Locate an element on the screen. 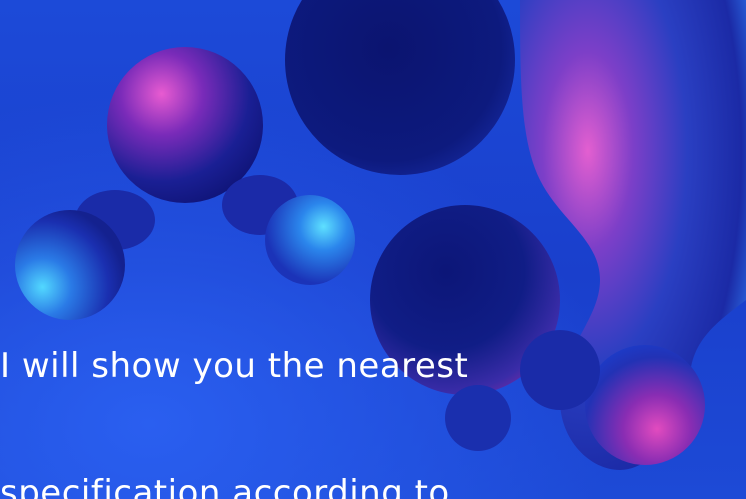 The width and height of the screenshot is (746, 499). slide-text-line-1: I will show you the nearest is located at coordinates (234, 366).